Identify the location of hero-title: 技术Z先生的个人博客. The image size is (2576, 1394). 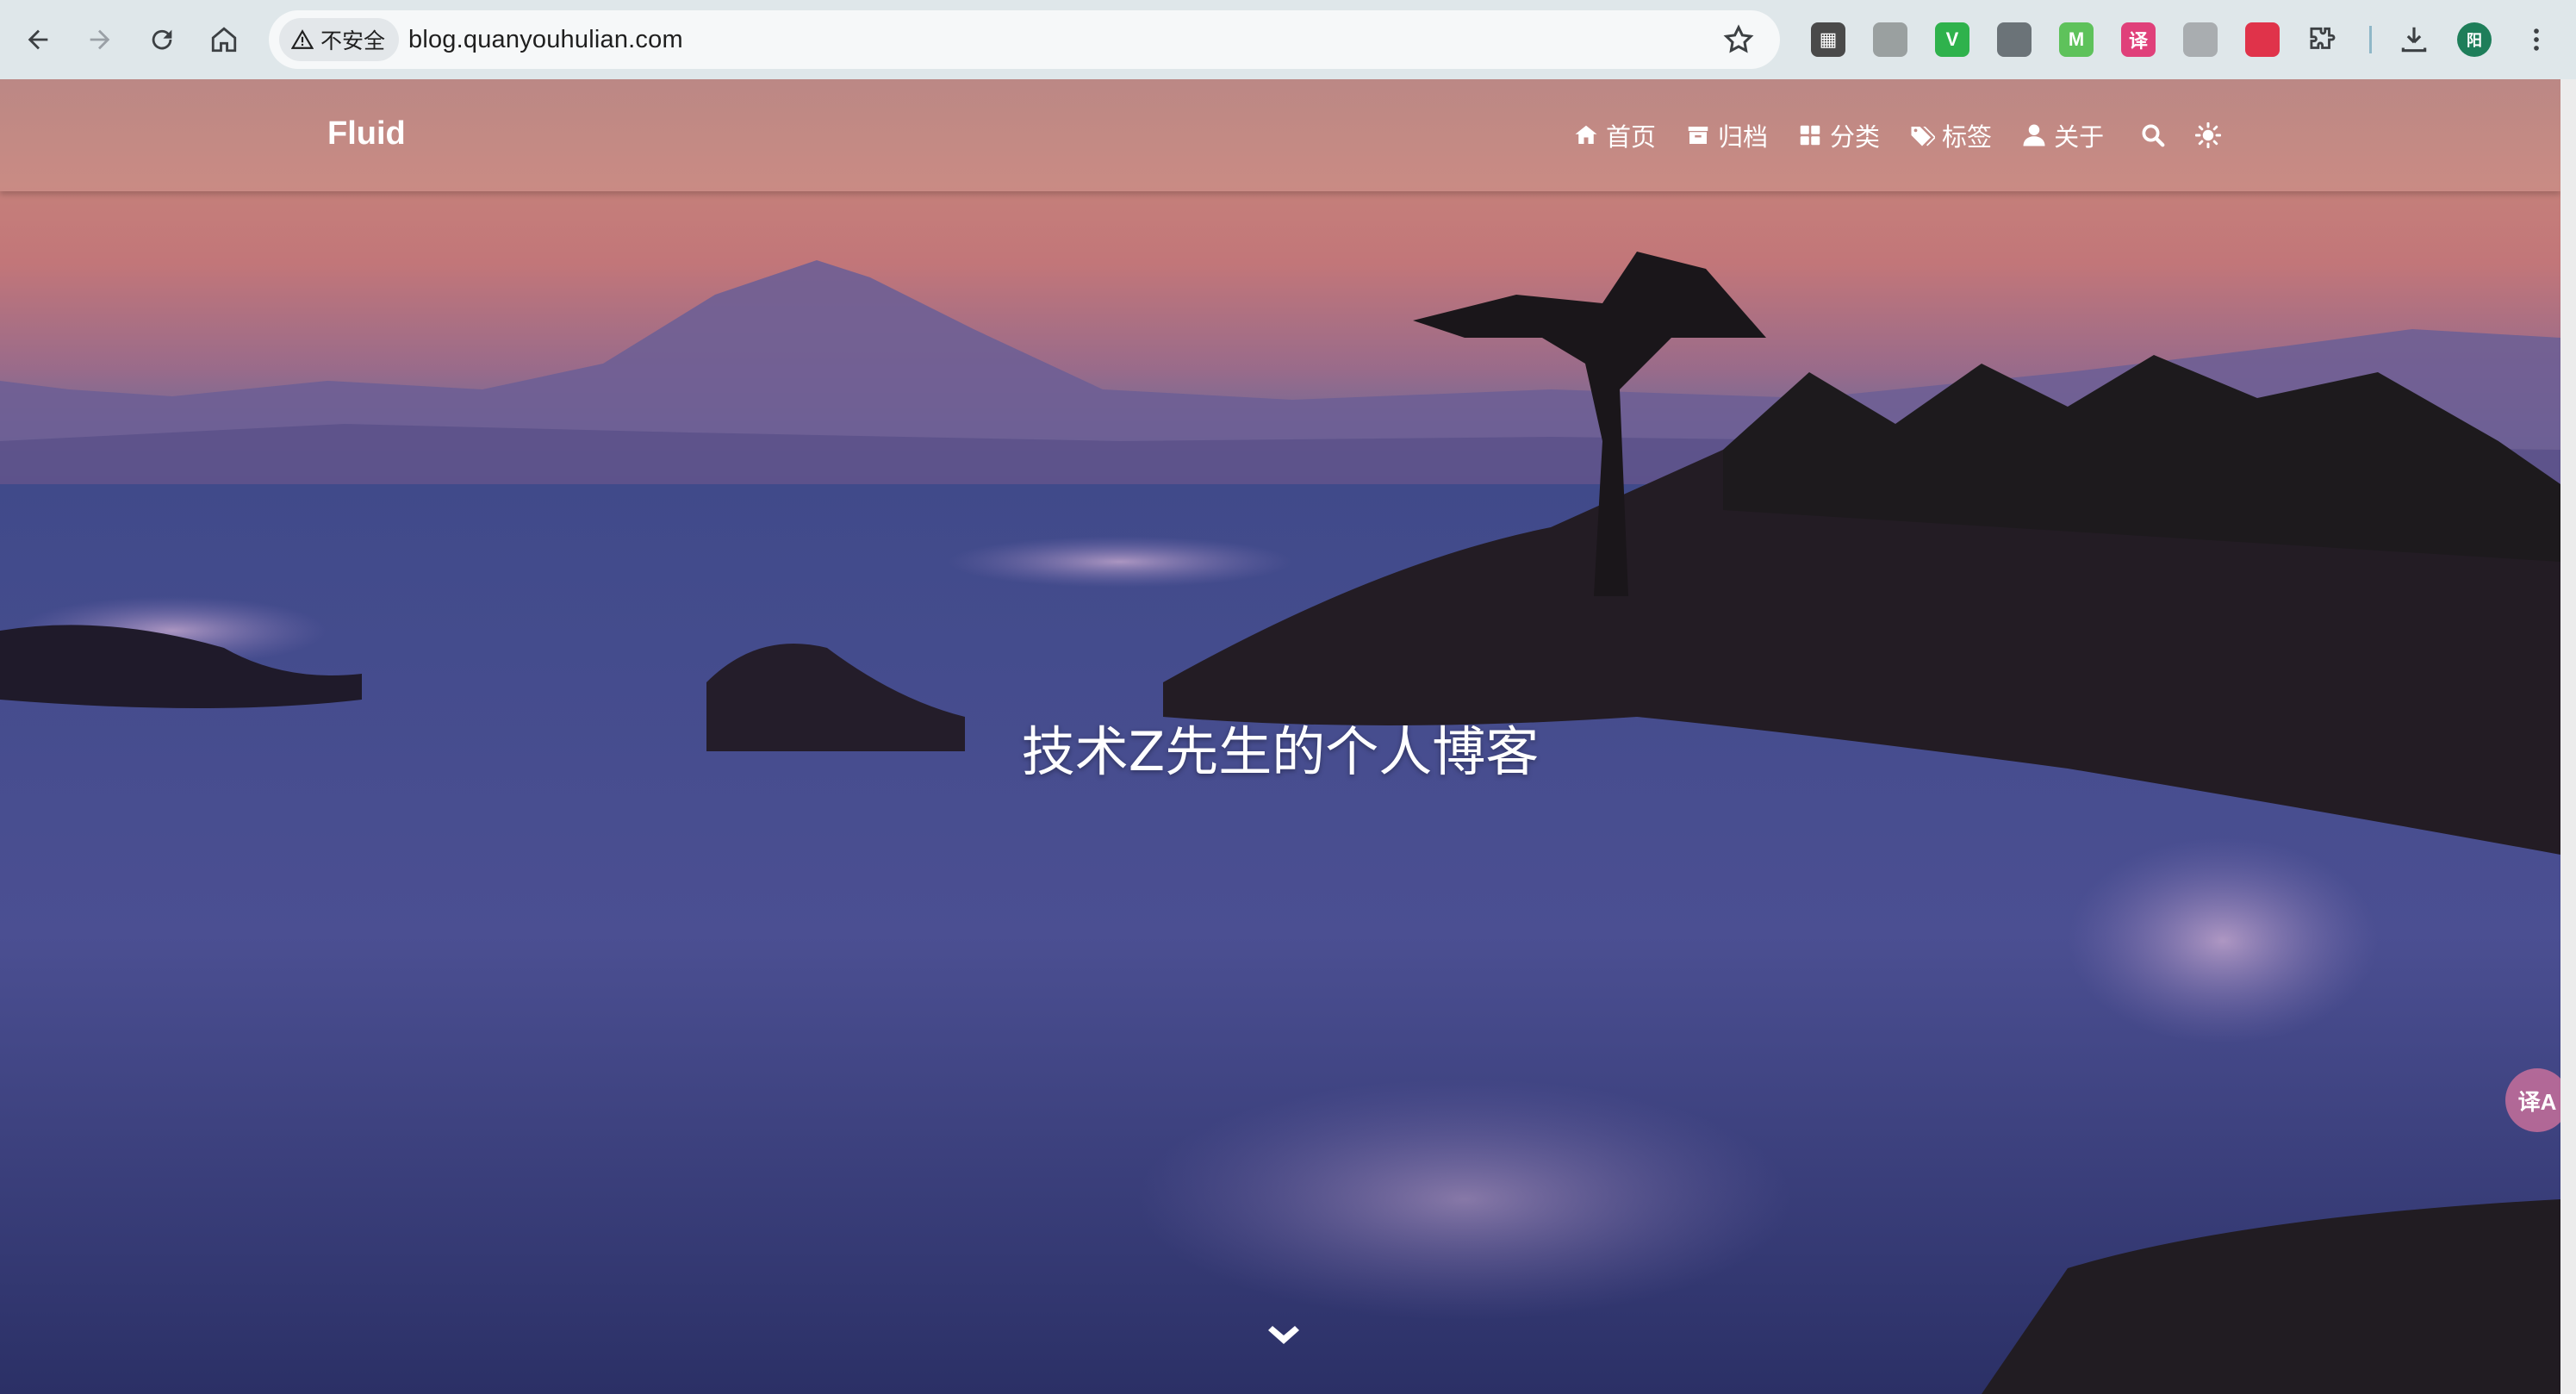
(1280, 751).